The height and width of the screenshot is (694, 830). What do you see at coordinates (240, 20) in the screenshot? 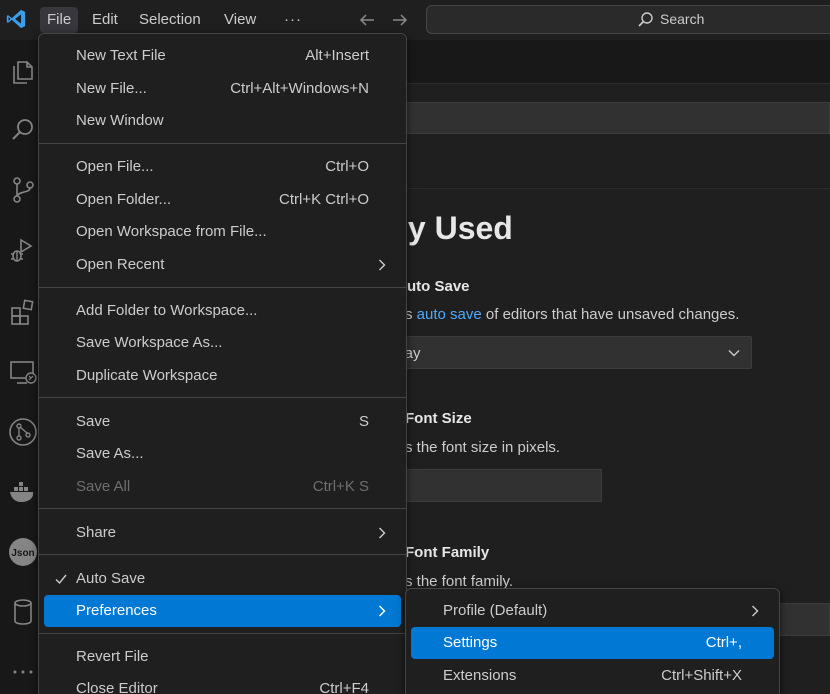
I see `menu-view: View` at bounding box center [240, 20].